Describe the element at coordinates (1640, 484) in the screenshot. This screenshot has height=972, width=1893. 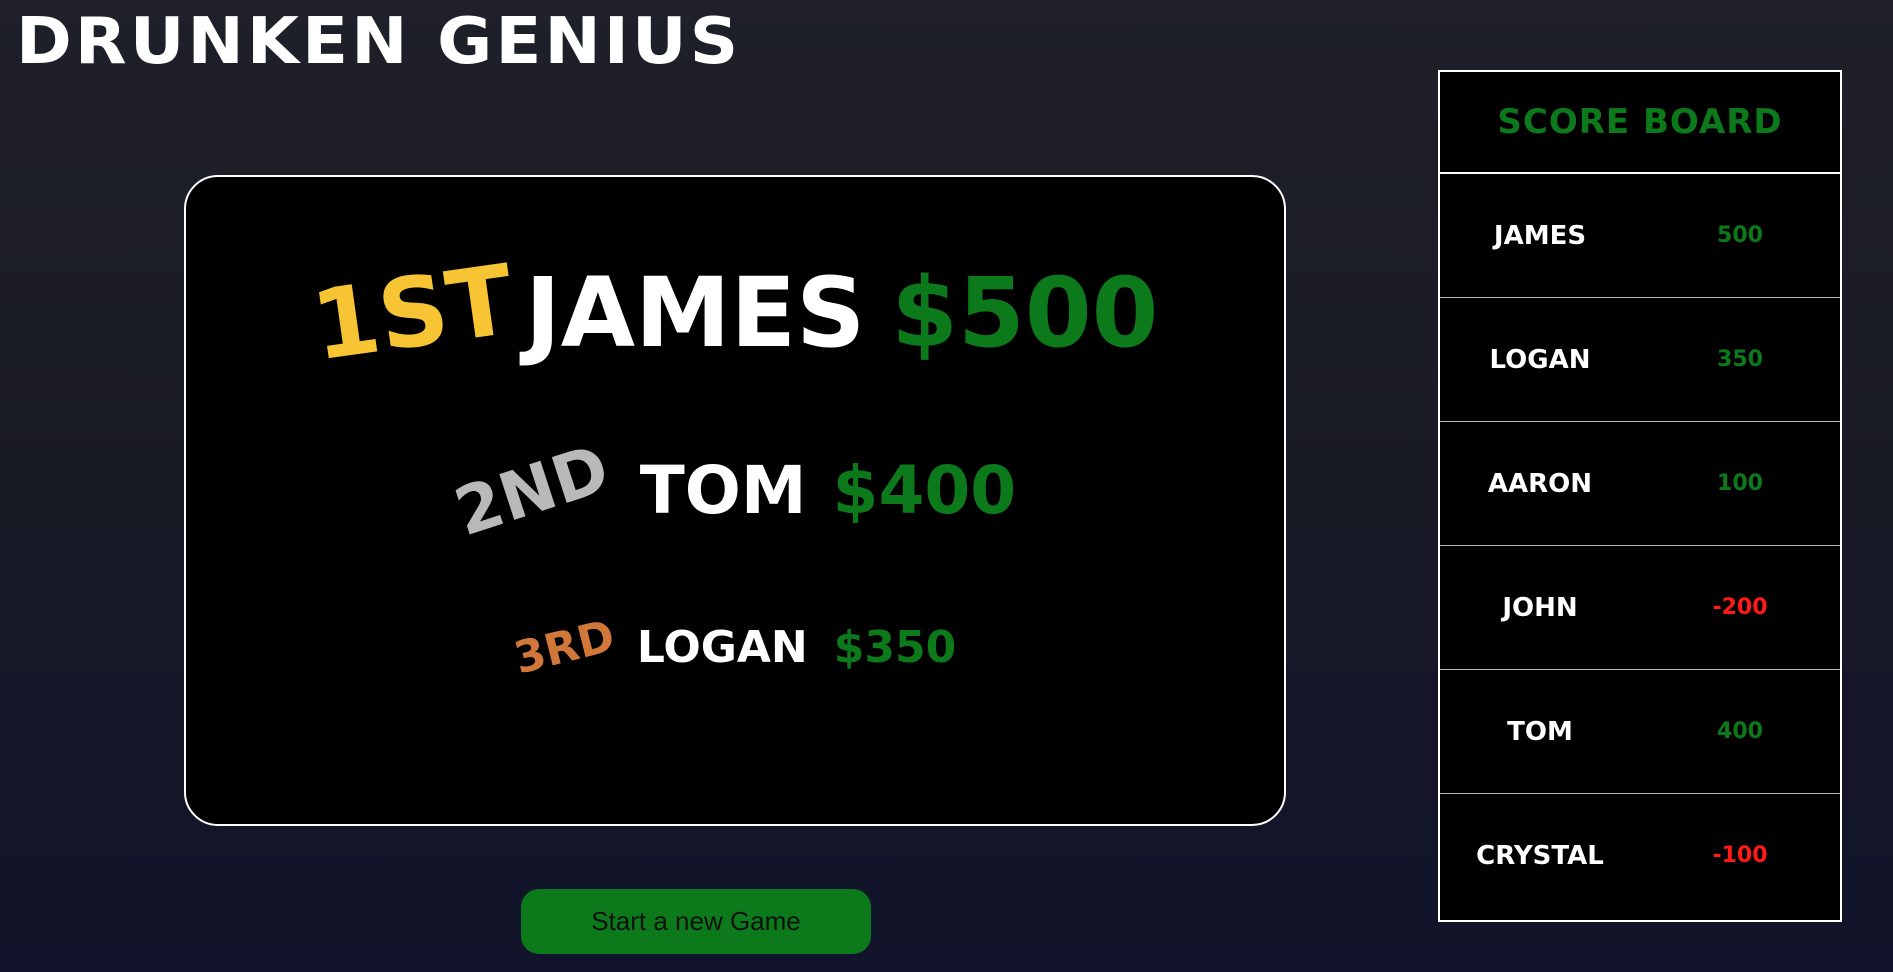
I see `score-row: Aaron 100` at that location.